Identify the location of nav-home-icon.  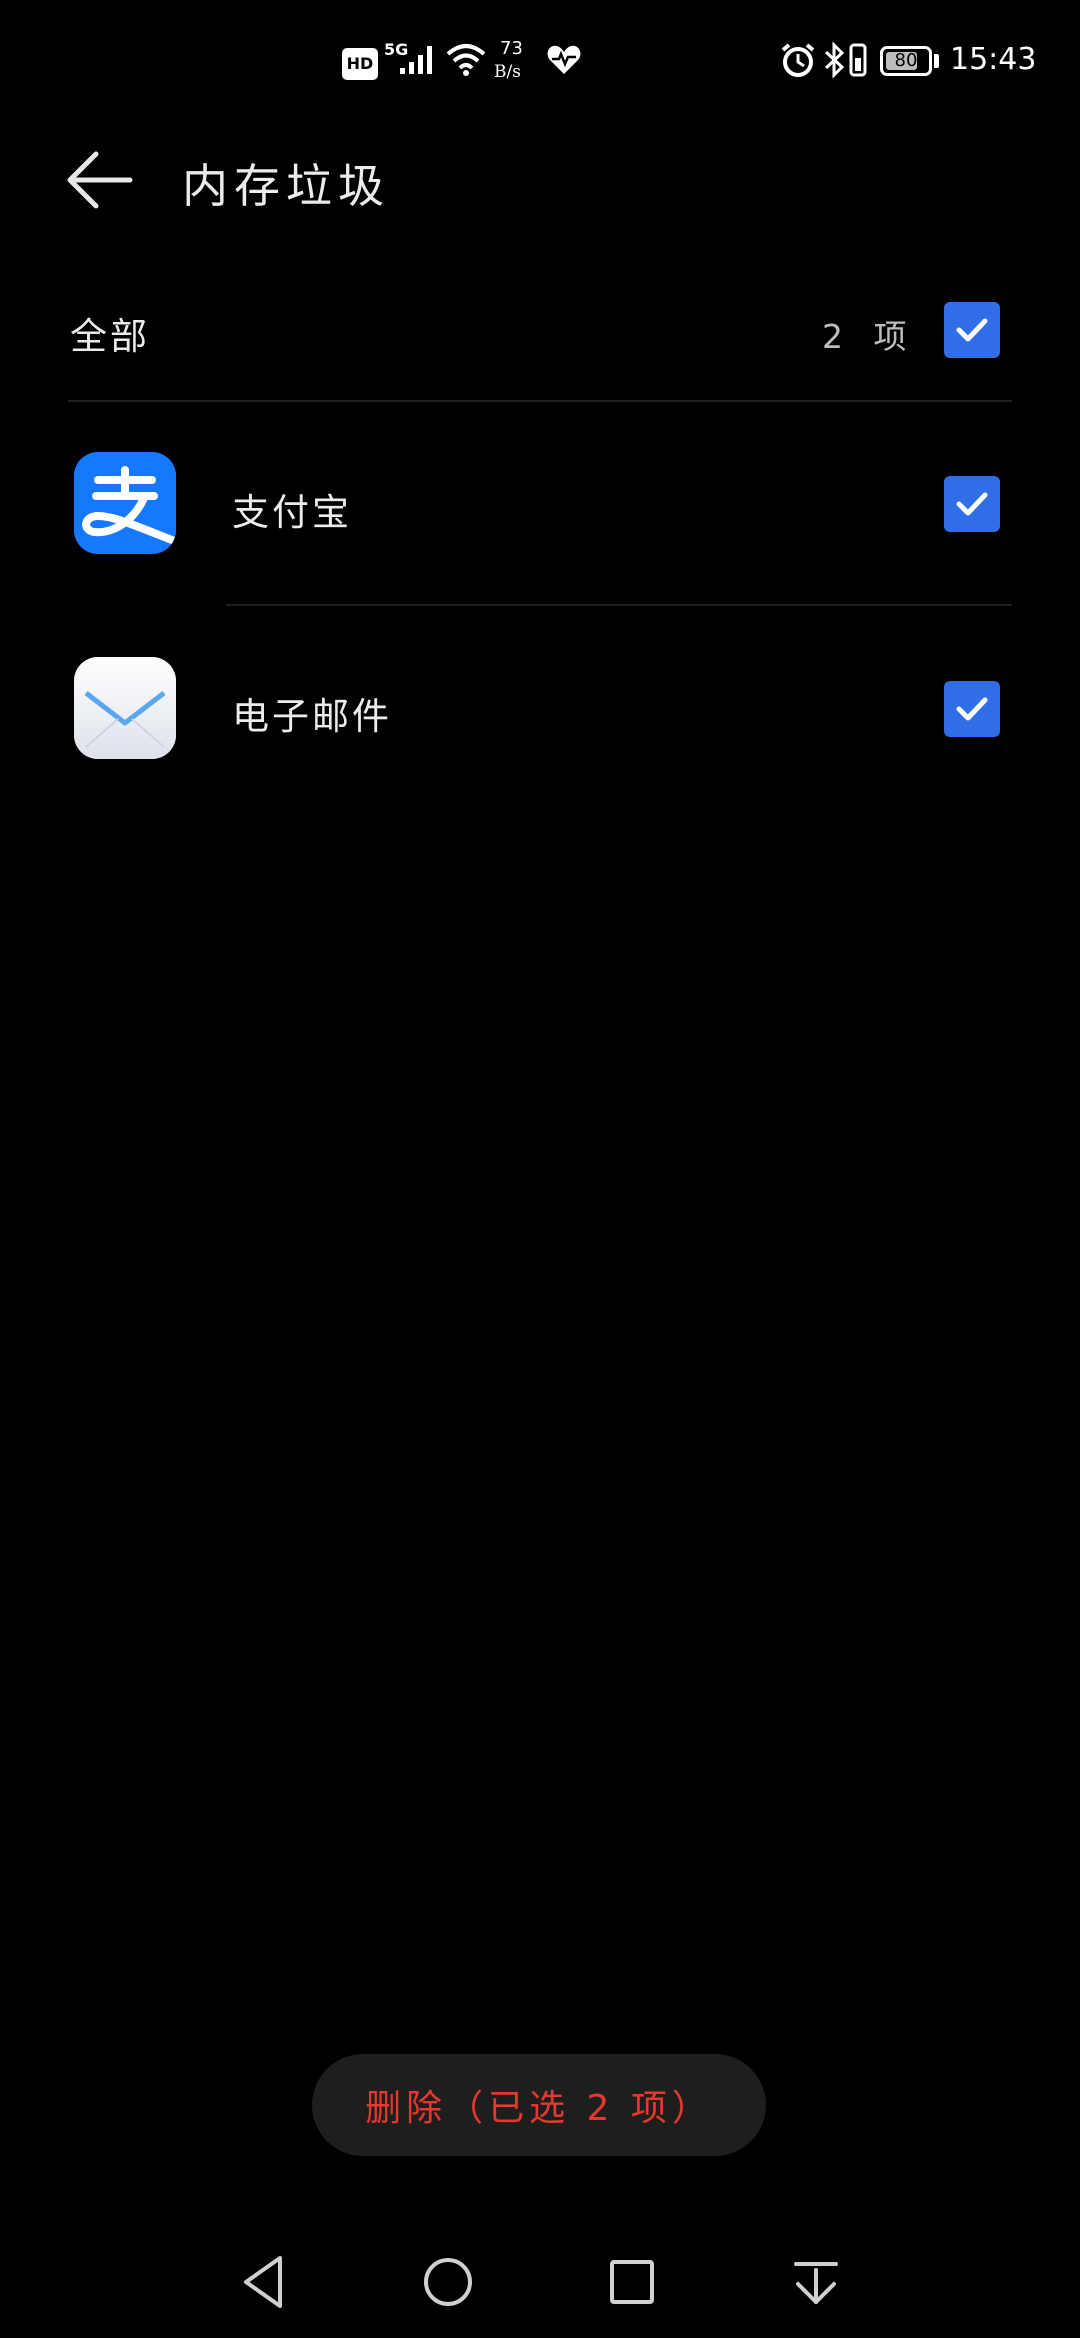
(448, 2282).